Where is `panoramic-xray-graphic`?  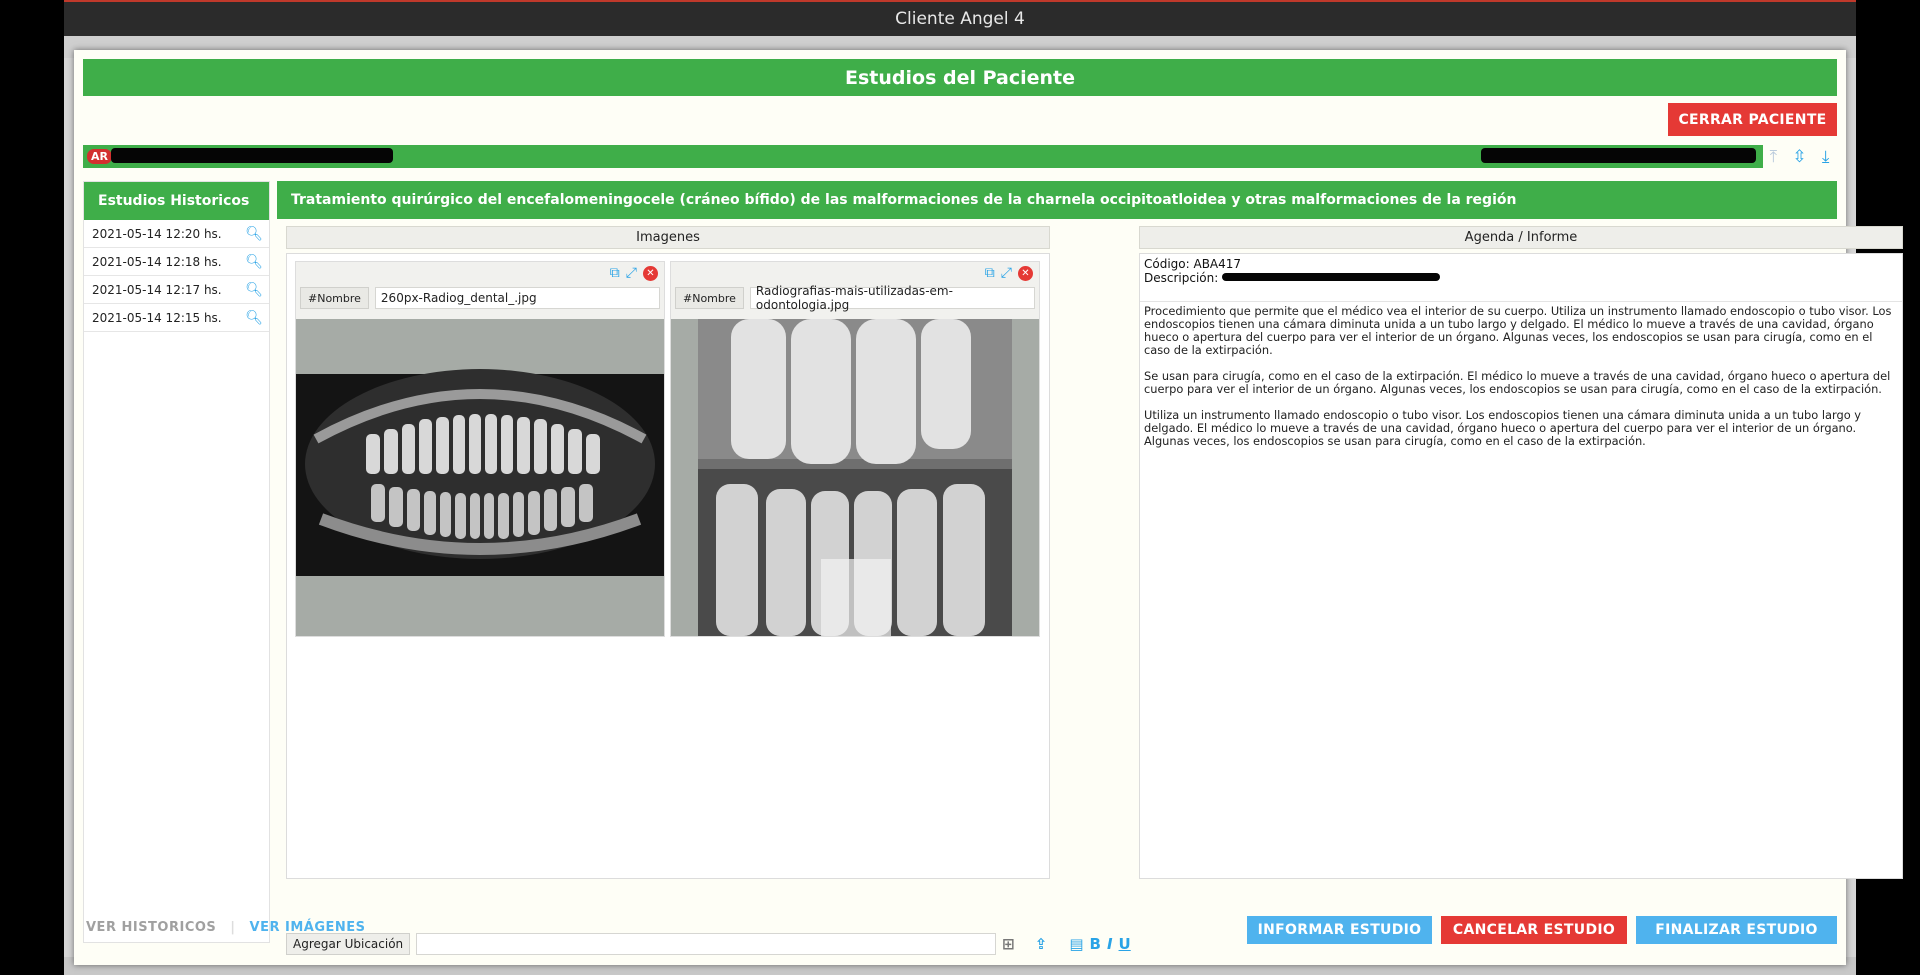
panoramic-xray-graphic is located at coordinates (480, 477).